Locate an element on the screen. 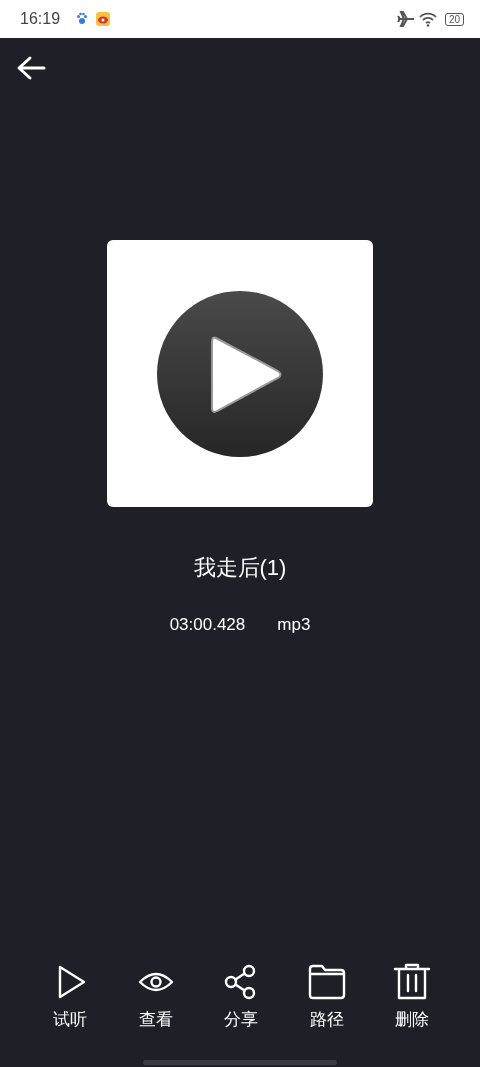 The width and height of the screenshot is (480, 1067). battery-indicator: 20 is located at coordinates (454, 19).